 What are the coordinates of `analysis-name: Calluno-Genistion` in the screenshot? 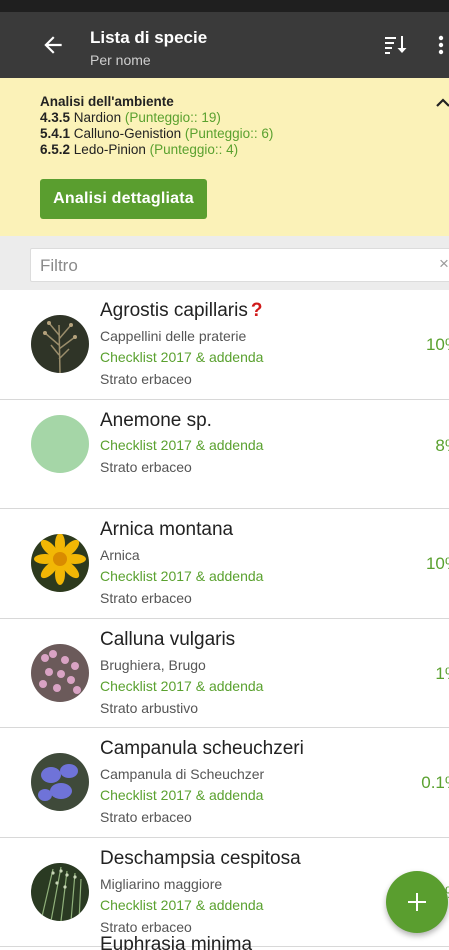 It's located at (127, 133).